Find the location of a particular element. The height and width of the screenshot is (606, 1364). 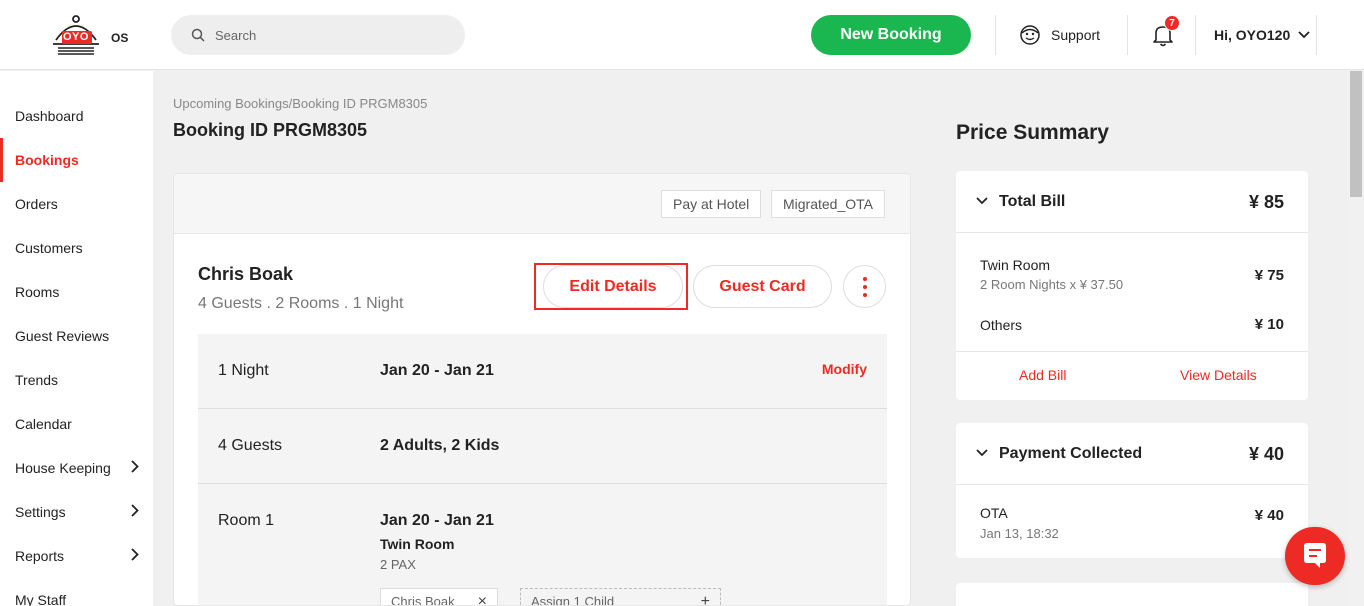

sidebar-item-guest-reviews: Guest Reviews is located at coordinates (76, 336).